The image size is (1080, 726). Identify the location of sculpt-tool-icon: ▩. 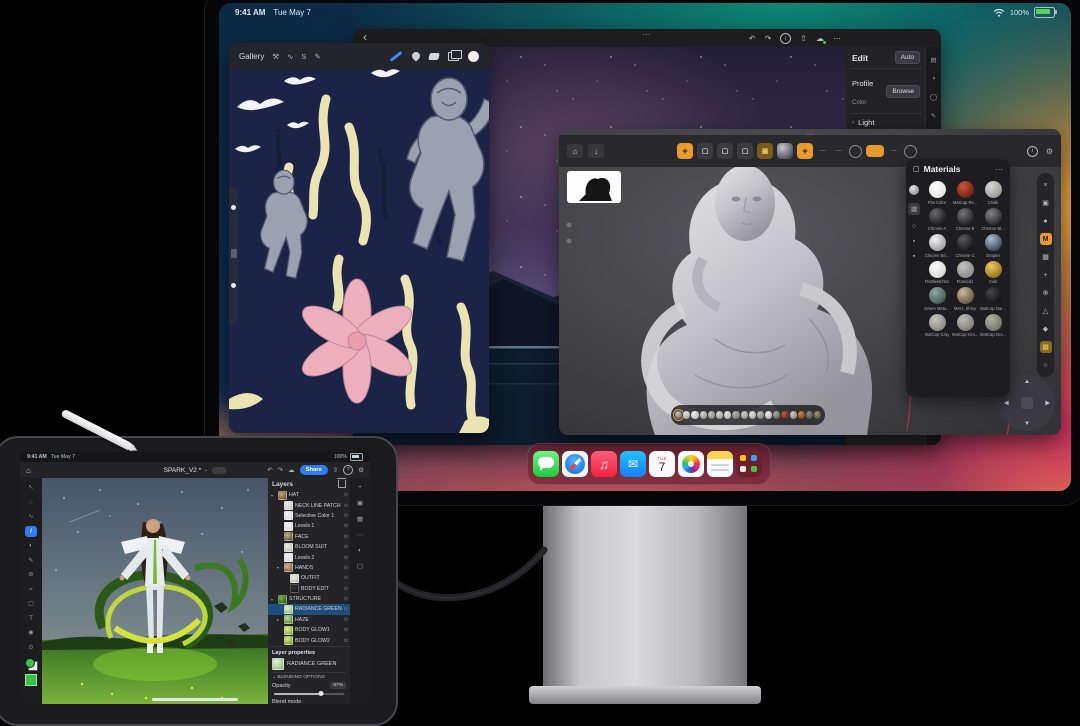
(1045, 347).